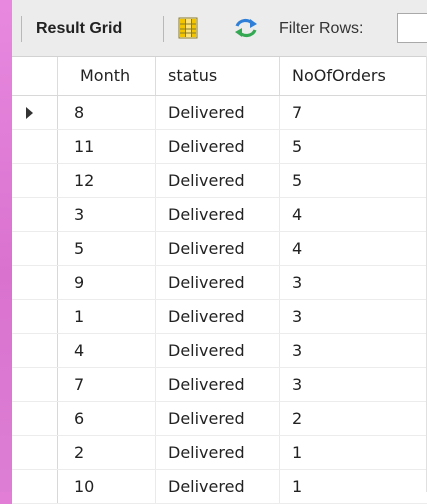  I want to click on cell-month: 10, so click(107, 486).